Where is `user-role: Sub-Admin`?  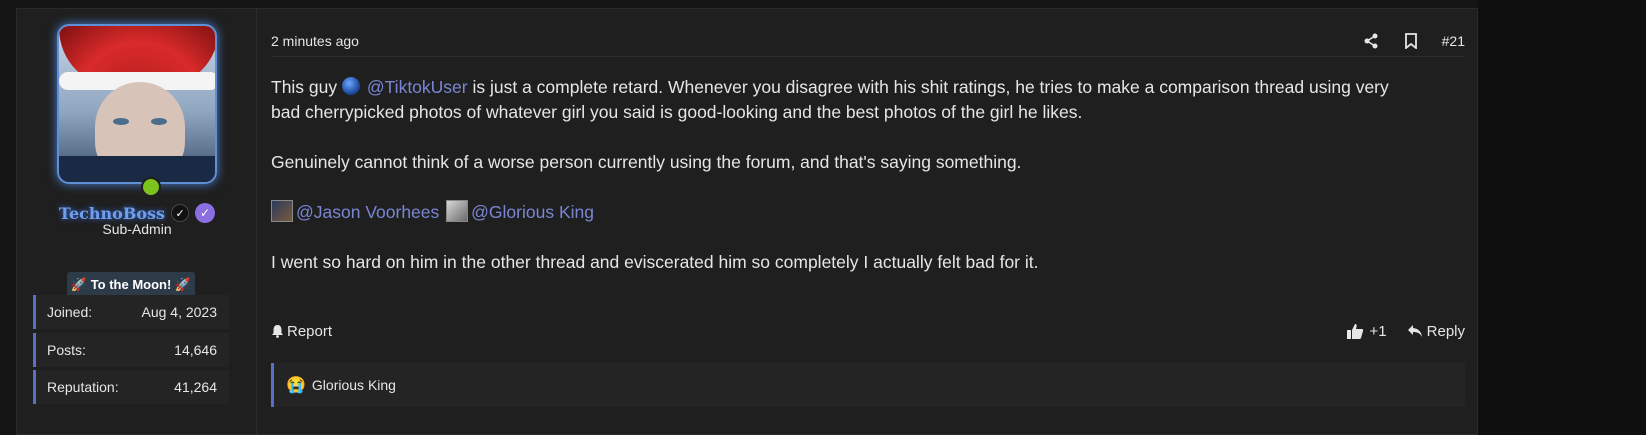 user-role: Sub-Admin is located at coordinates (137, 229).